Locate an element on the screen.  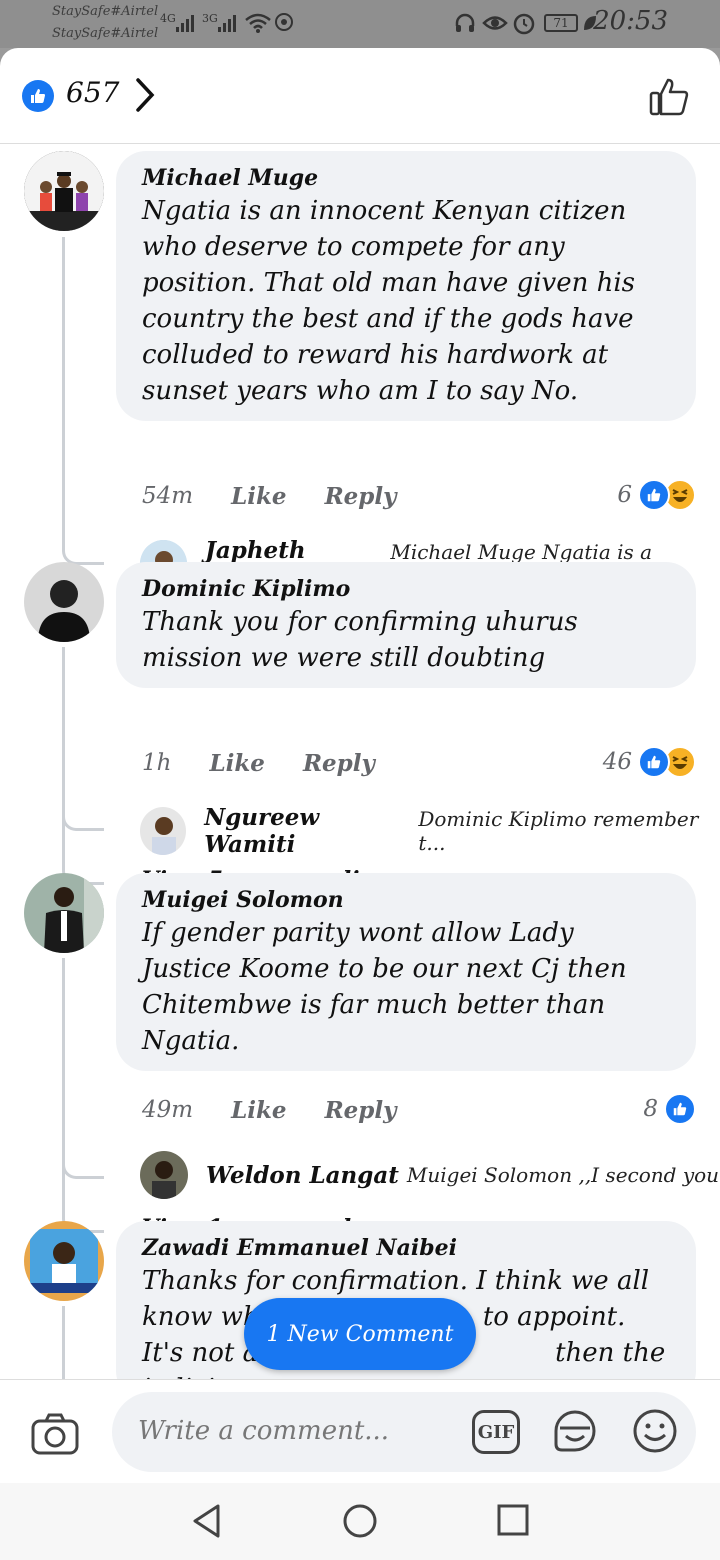
battery-level: 71 is located at coordinates (561, 23).